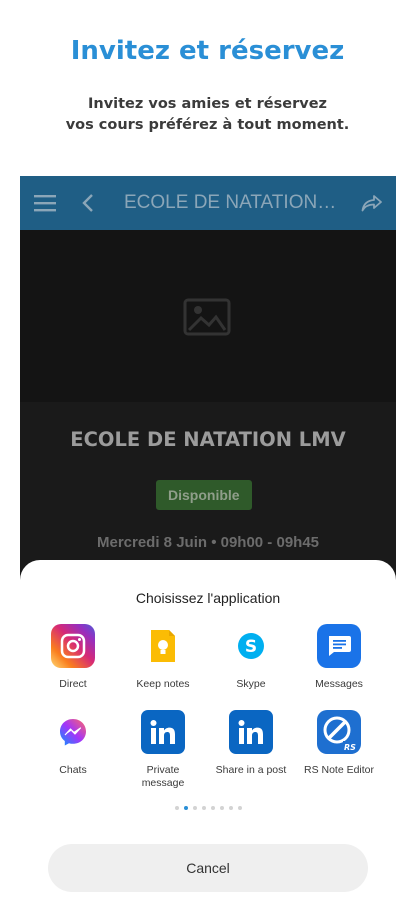  Describe the element at coordinates (73, 770) in the screenshot. I see `app-label: Chats` at that location.